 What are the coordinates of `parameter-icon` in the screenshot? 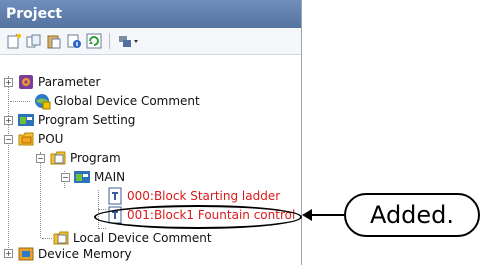 It's located at (26, 82).